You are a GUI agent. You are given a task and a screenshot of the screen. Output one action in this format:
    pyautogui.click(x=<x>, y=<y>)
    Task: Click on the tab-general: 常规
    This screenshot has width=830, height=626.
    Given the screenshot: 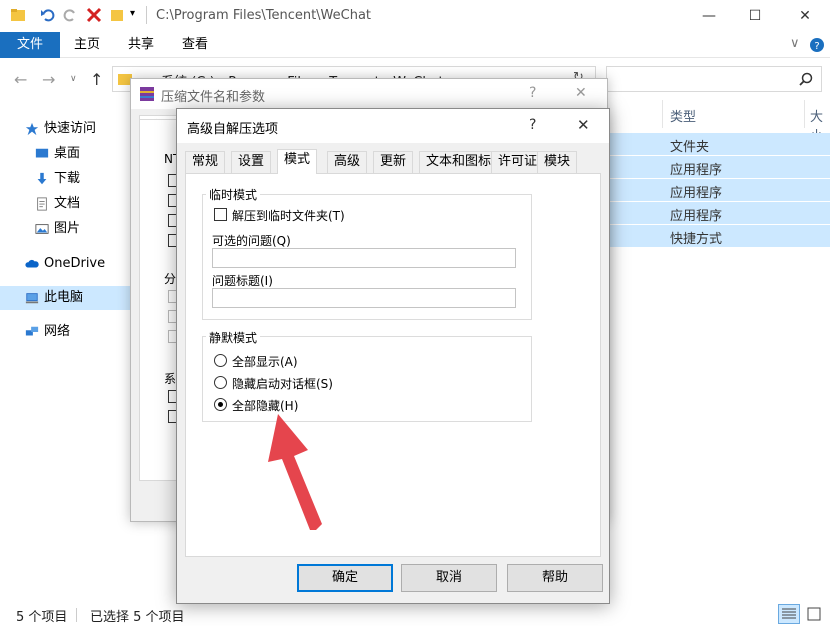 What is the action you would take?
    pyautogui.click(x=205, y=162)
    